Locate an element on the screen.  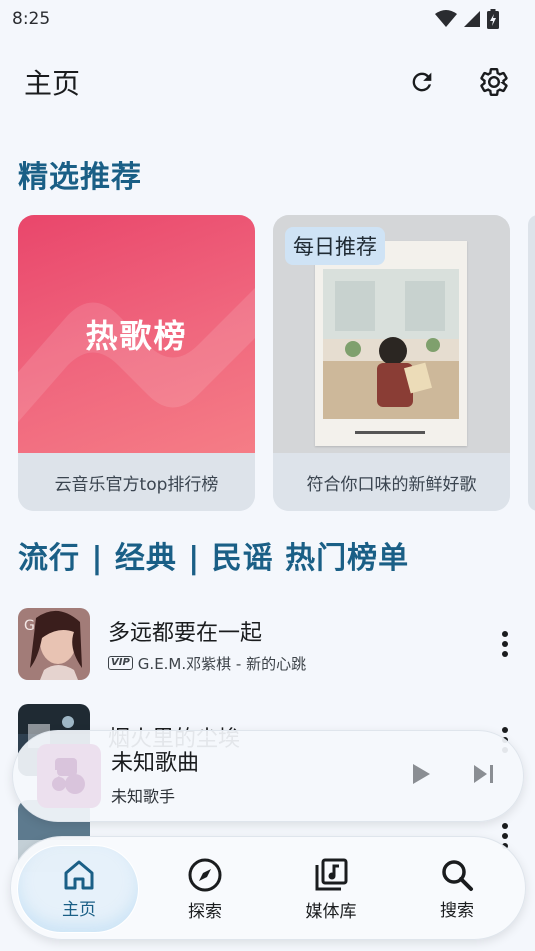
more-vert-icon is located at coordinates (505, 644).